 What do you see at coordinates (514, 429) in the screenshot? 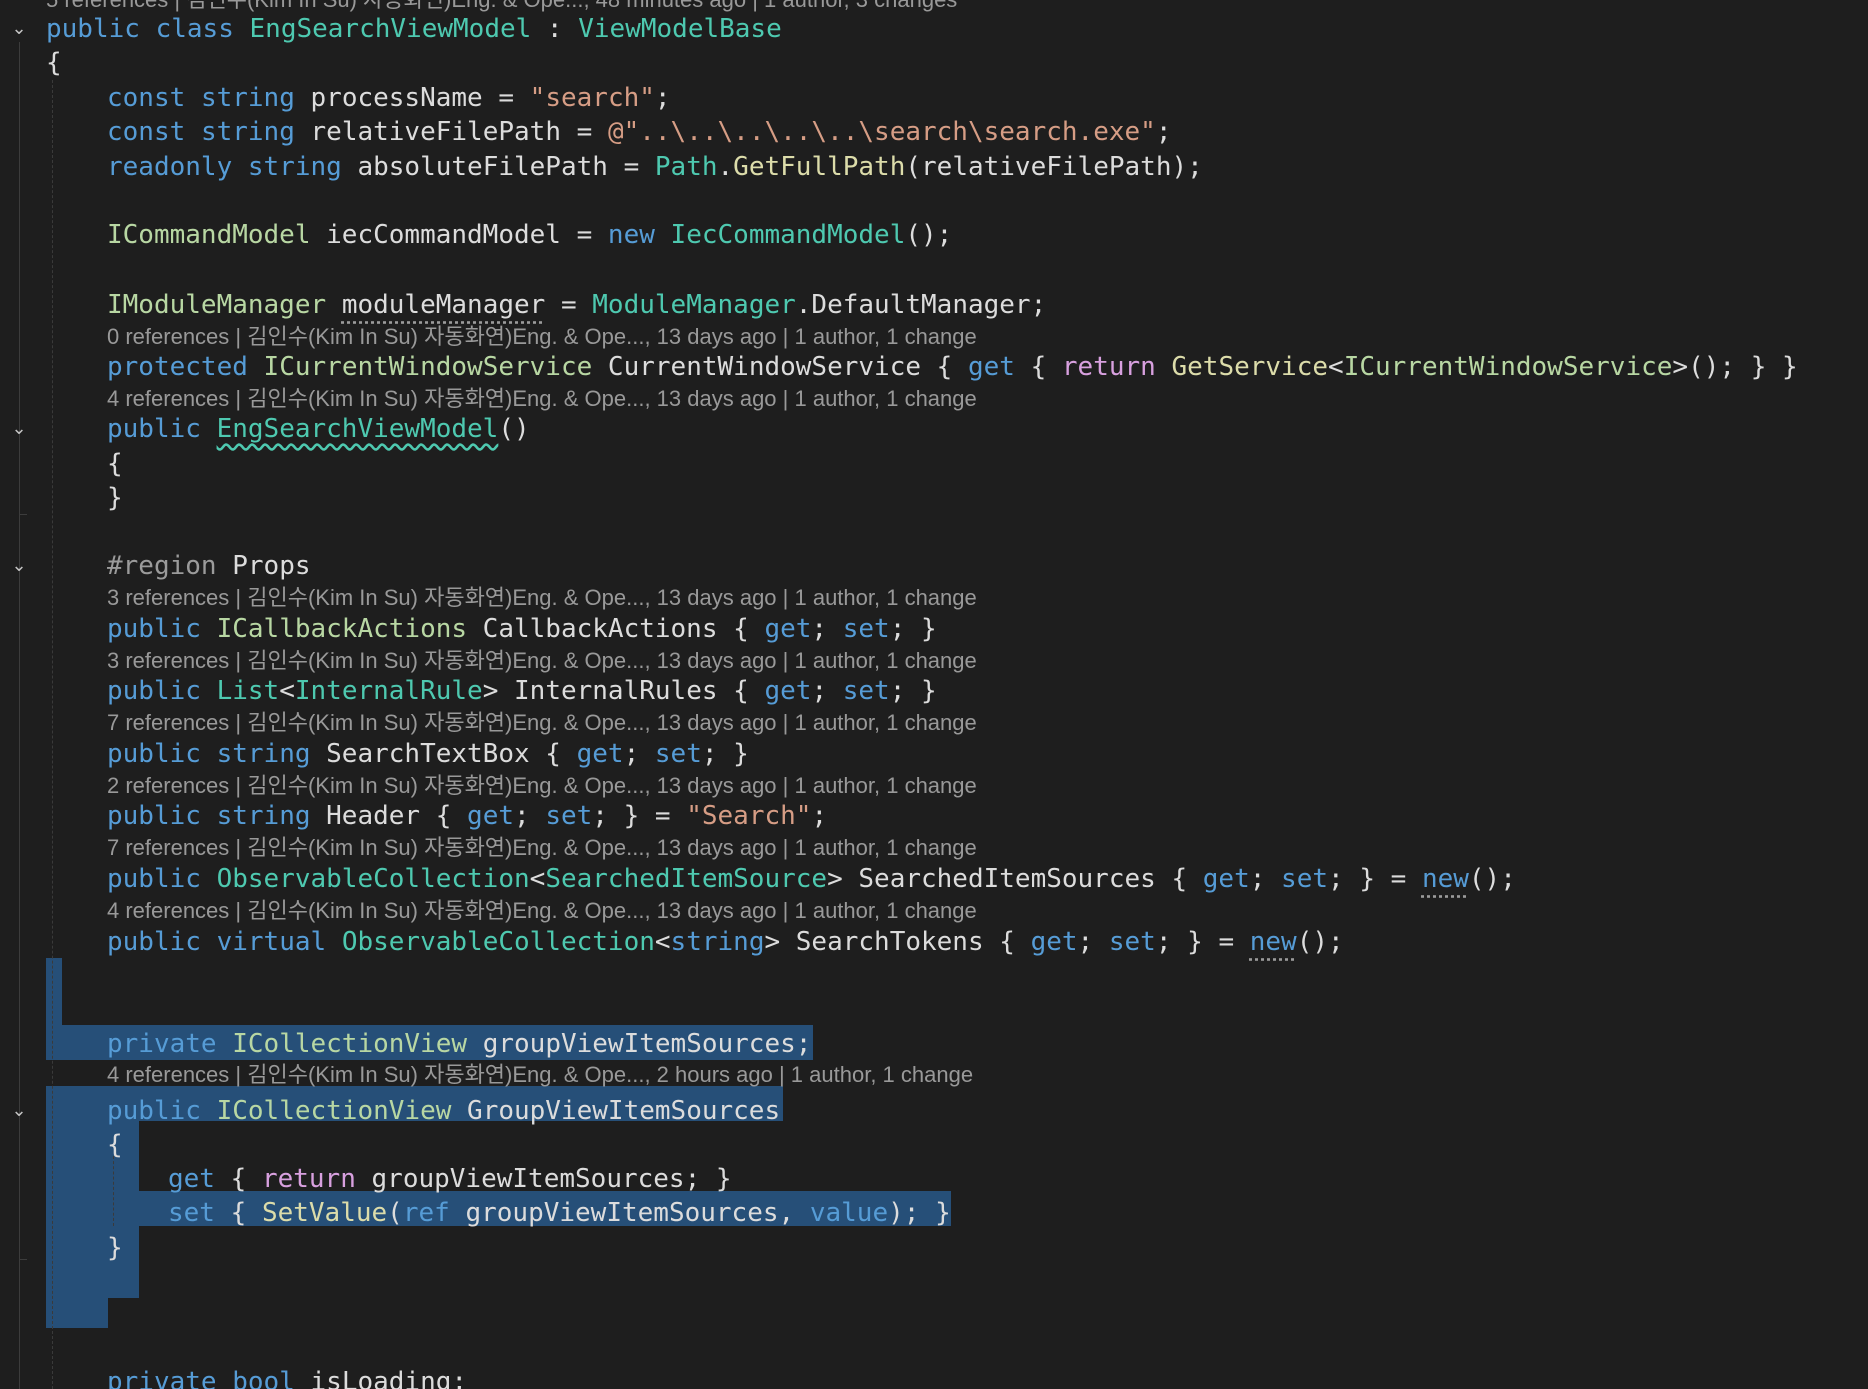
I see `code-token: ()` at bounding box center [514, 429].